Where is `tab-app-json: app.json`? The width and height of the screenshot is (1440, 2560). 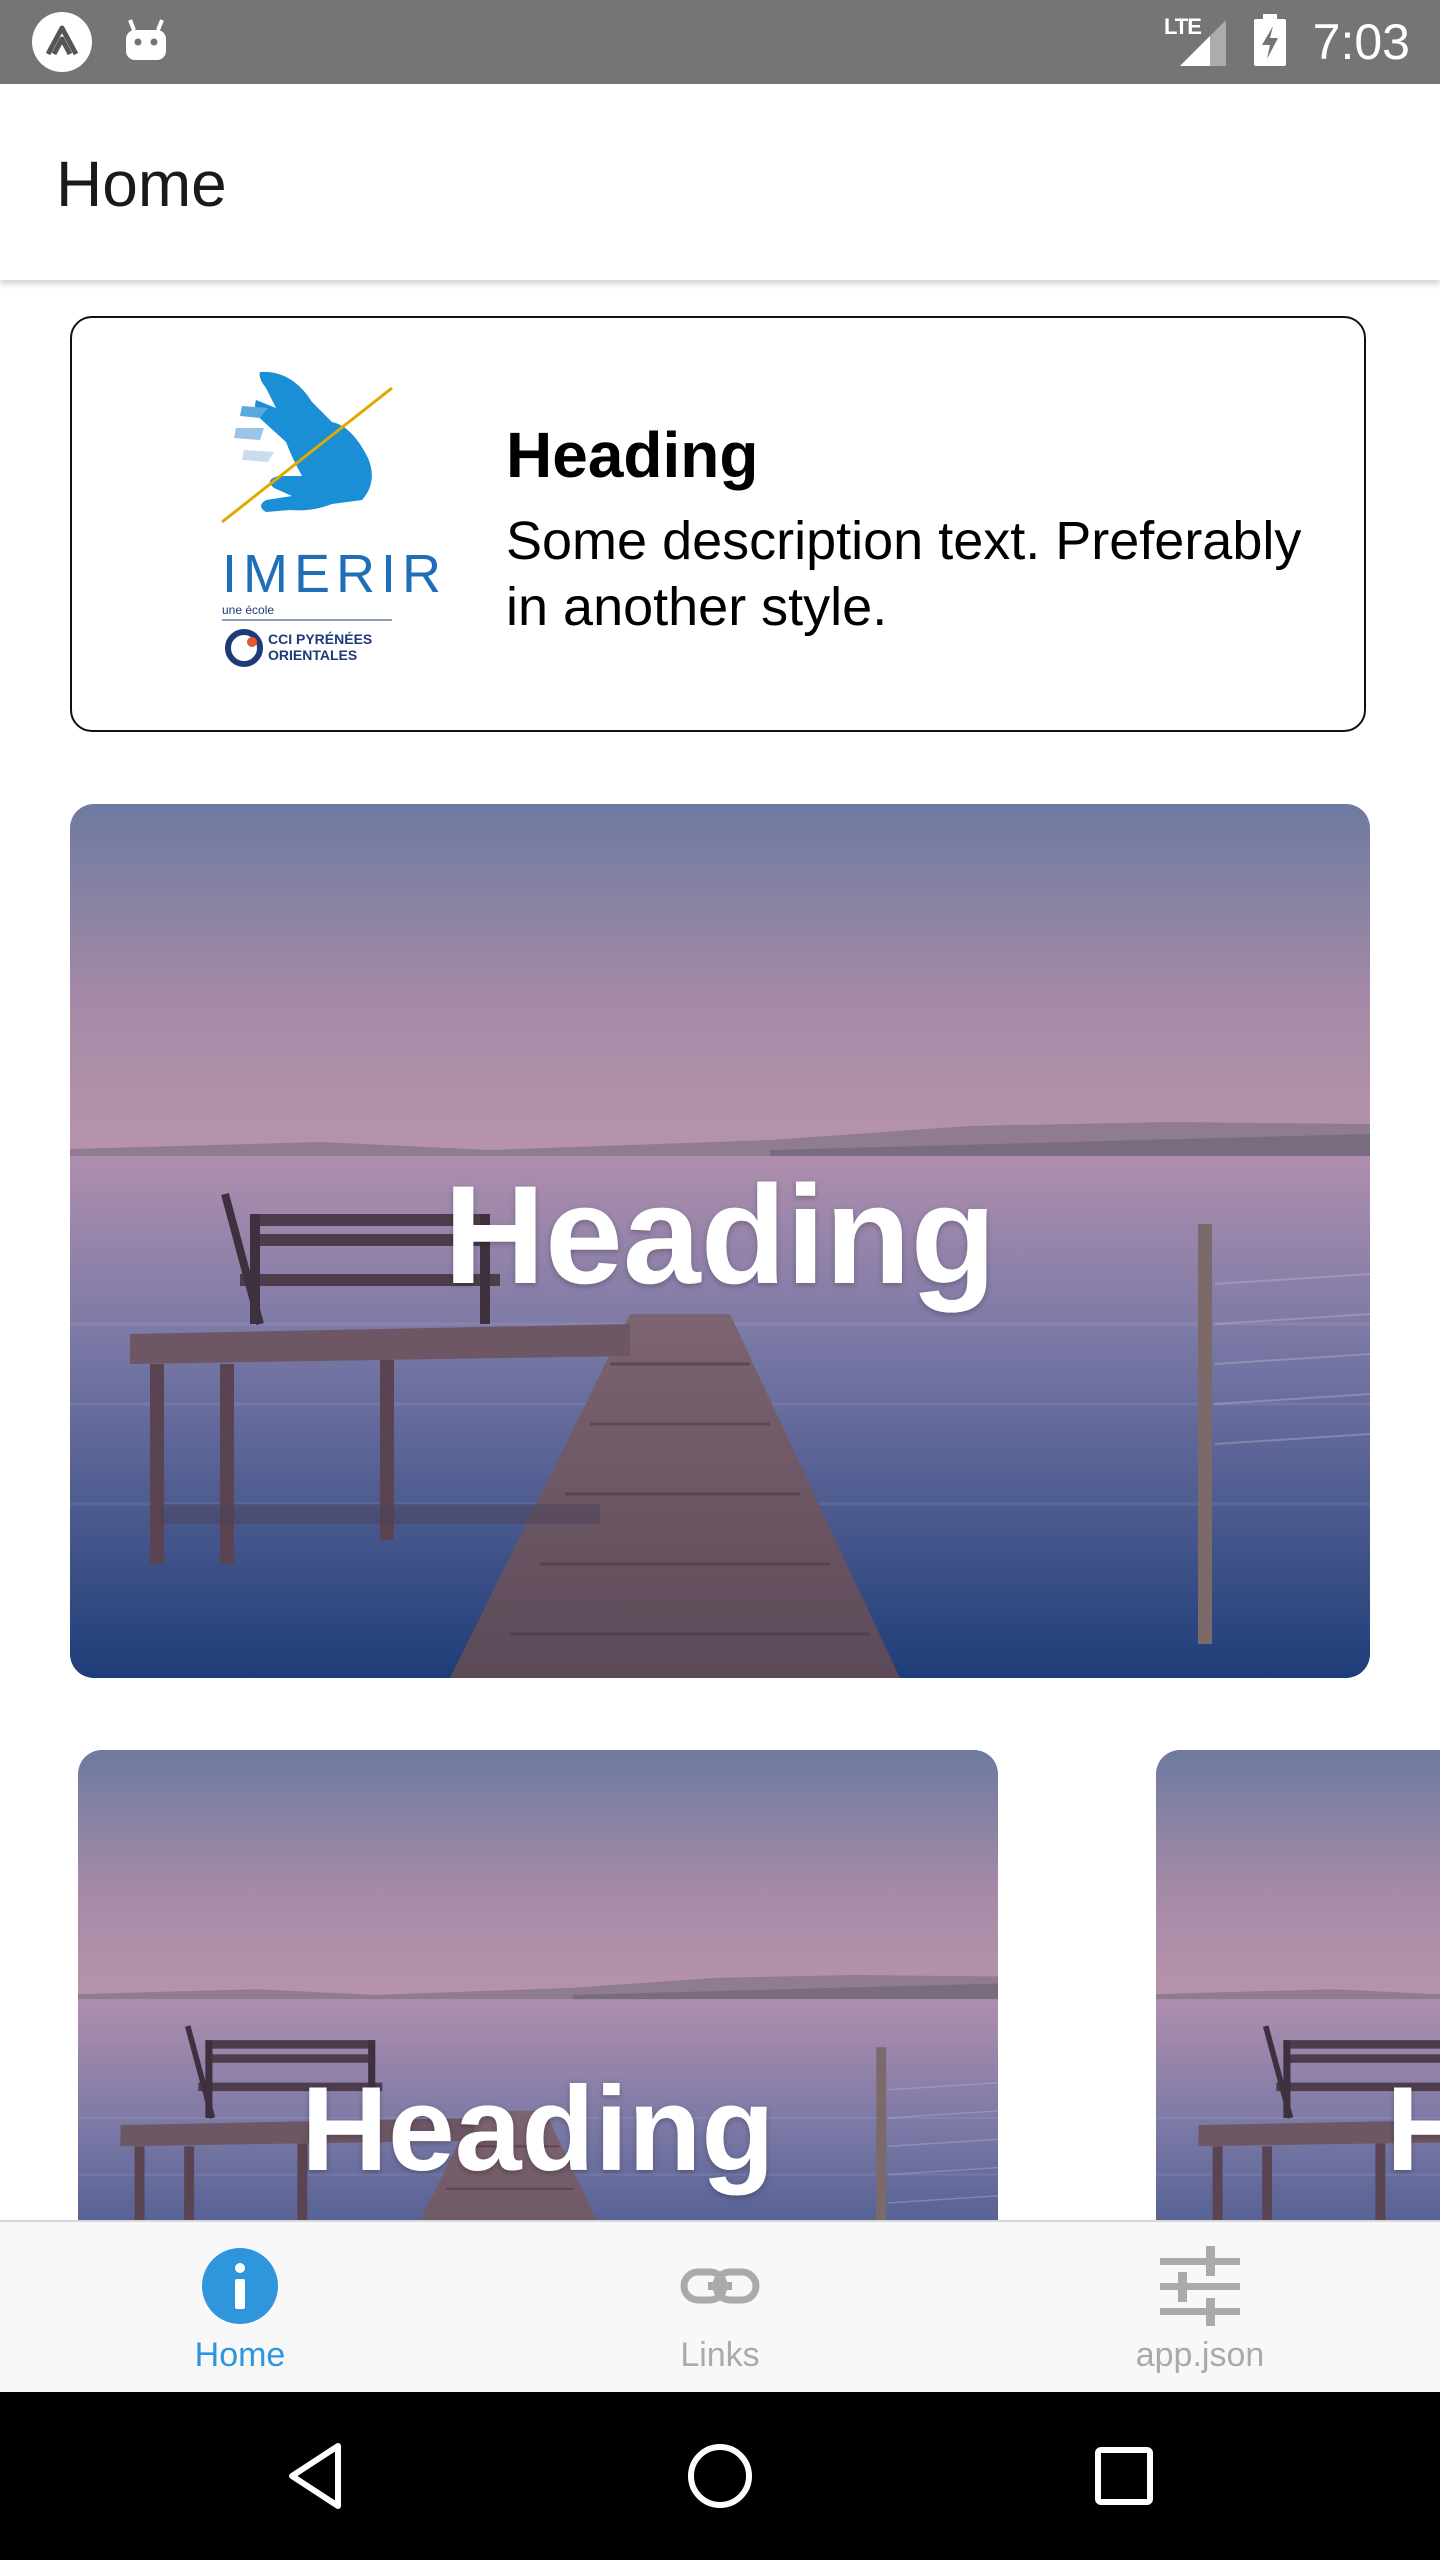 tab-app-json: app.json is located at coordinates (1200, 2307).